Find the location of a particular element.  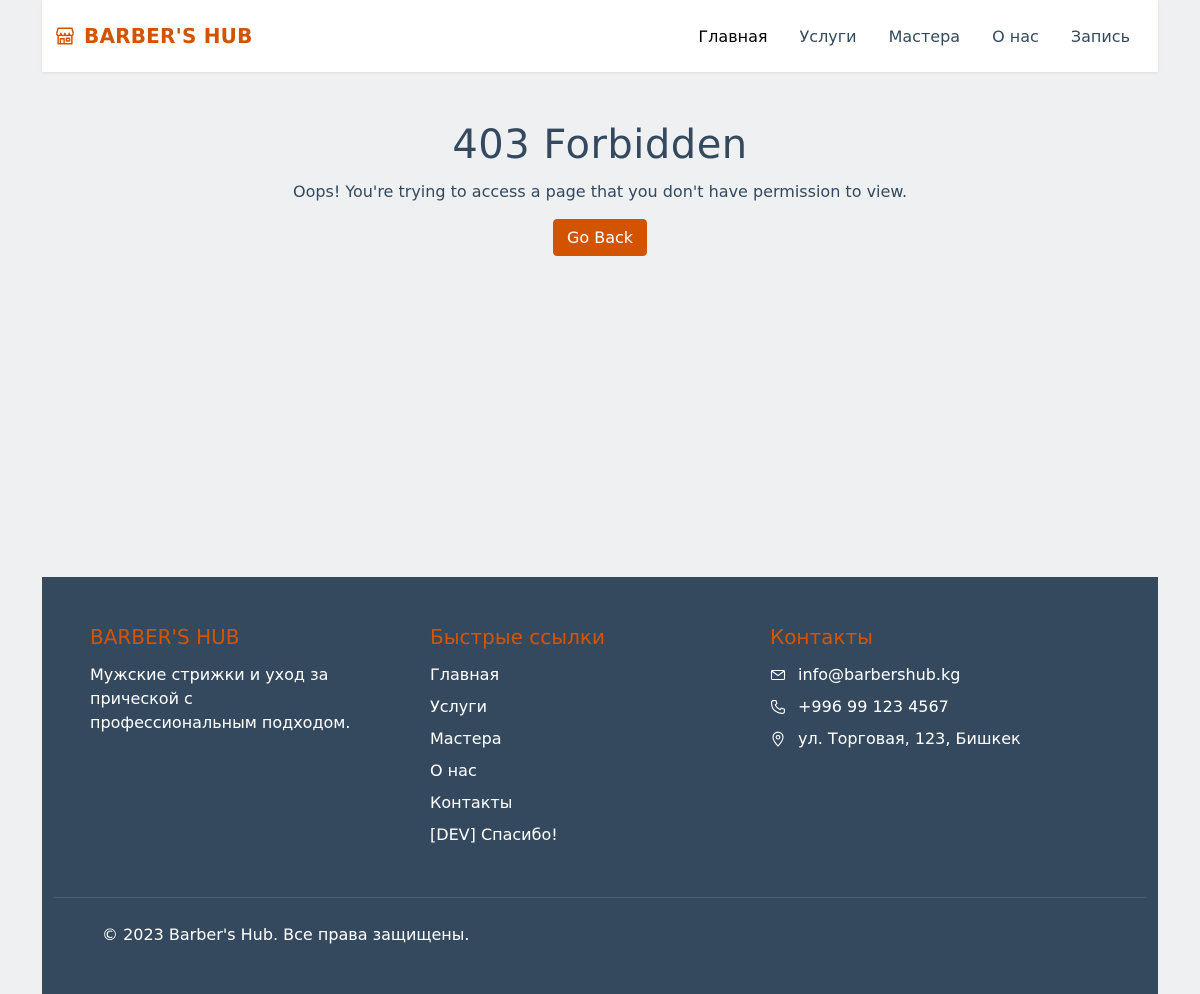

contact-phone: +996 99 123 4567 is located at coordinates (940, 711).